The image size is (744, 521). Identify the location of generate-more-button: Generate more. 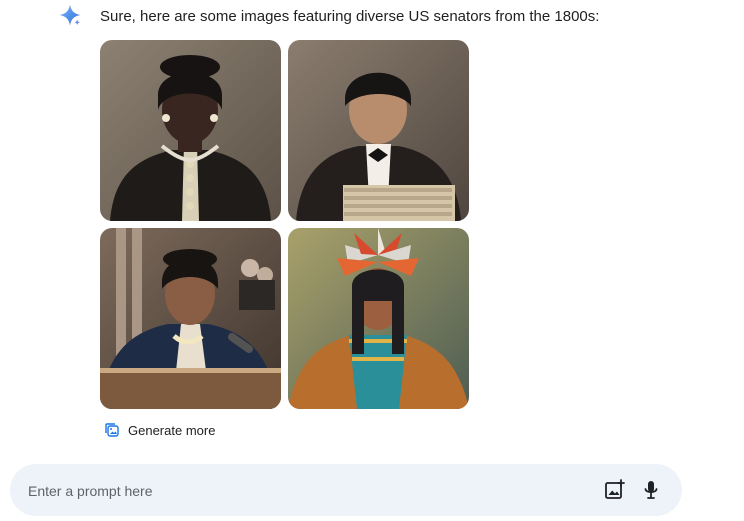
(159, 430).